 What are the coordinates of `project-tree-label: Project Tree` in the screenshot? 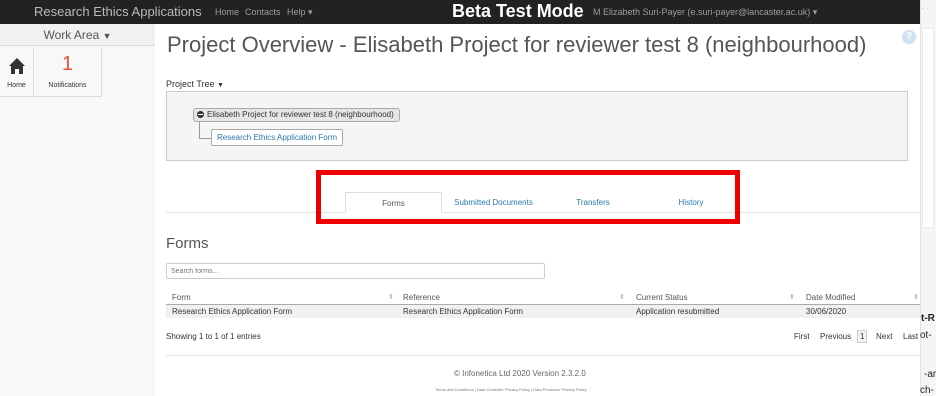 It's located at (190, 84).